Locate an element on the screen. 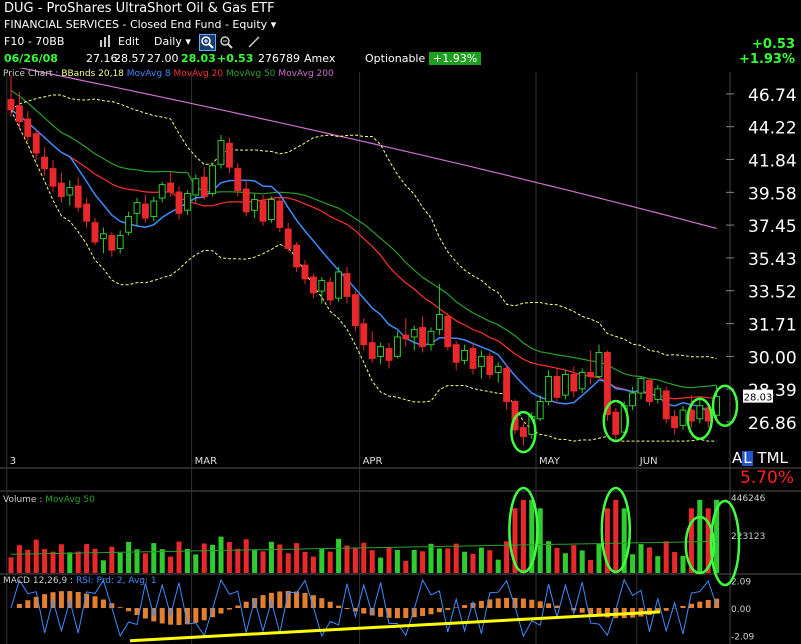 Image resolution: width=801 pixels, height=644 pixels. draw-line-icon is located at coordinates (254, 43).